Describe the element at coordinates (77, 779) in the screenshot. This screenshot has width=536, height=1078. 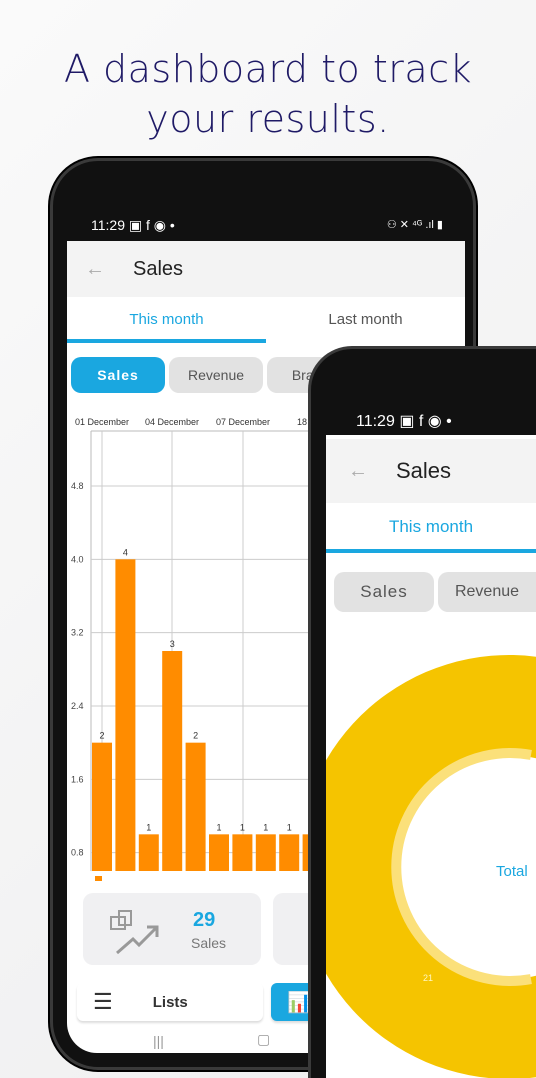
I see `y-tick-label: 1.6` at that location.